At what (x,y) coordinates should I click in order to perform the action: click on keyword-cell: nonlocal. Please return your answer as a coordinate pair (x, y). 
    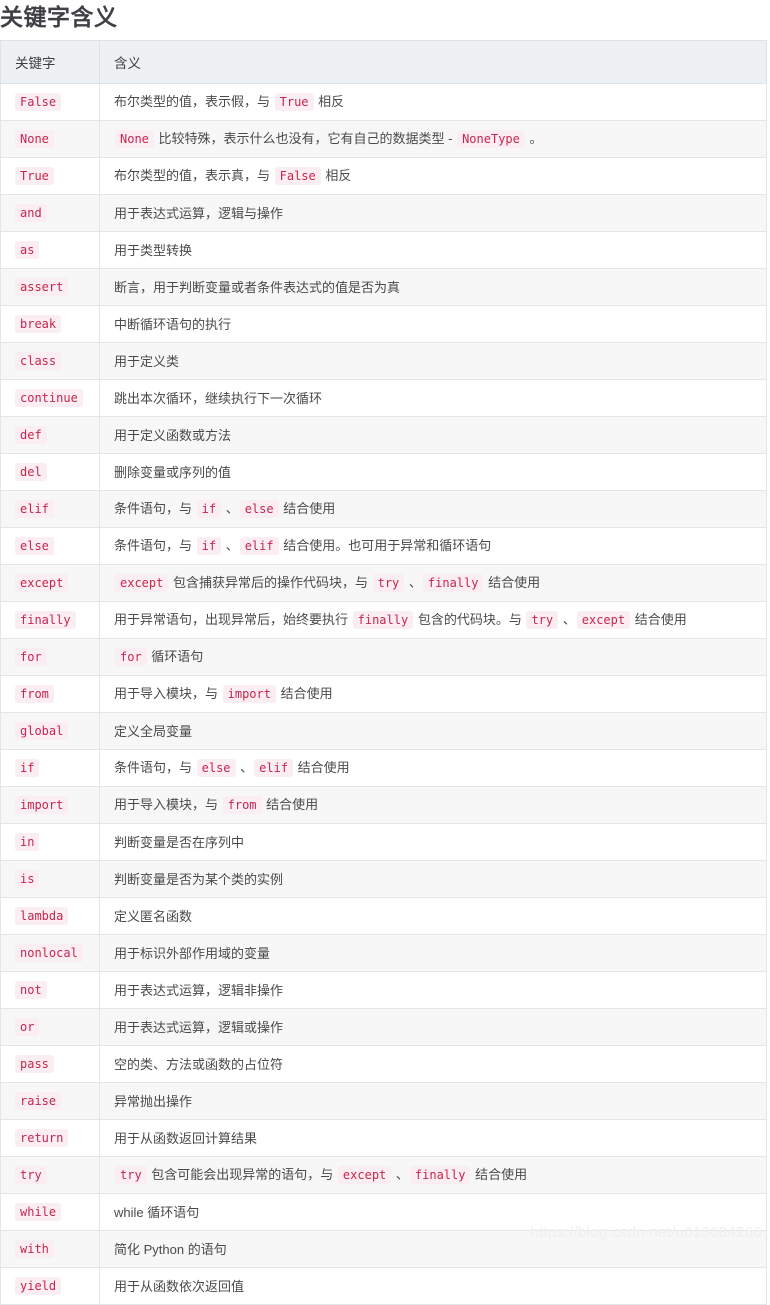
    Looking at the image, I should click on (50, 953).